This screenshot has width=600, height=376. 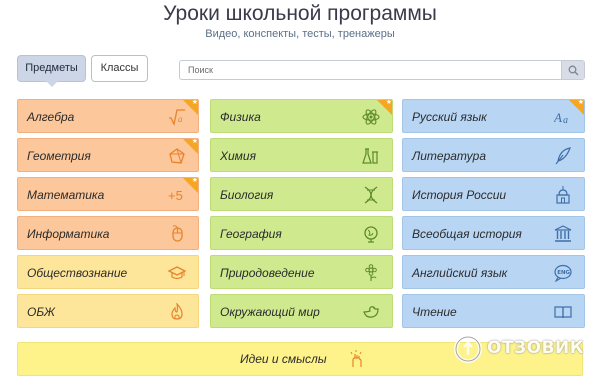 What do you see at coordinates (283, 359) in the screenshot?
I see `ideas-label: Идеи и смыслы` at bounding box center [283, 359].